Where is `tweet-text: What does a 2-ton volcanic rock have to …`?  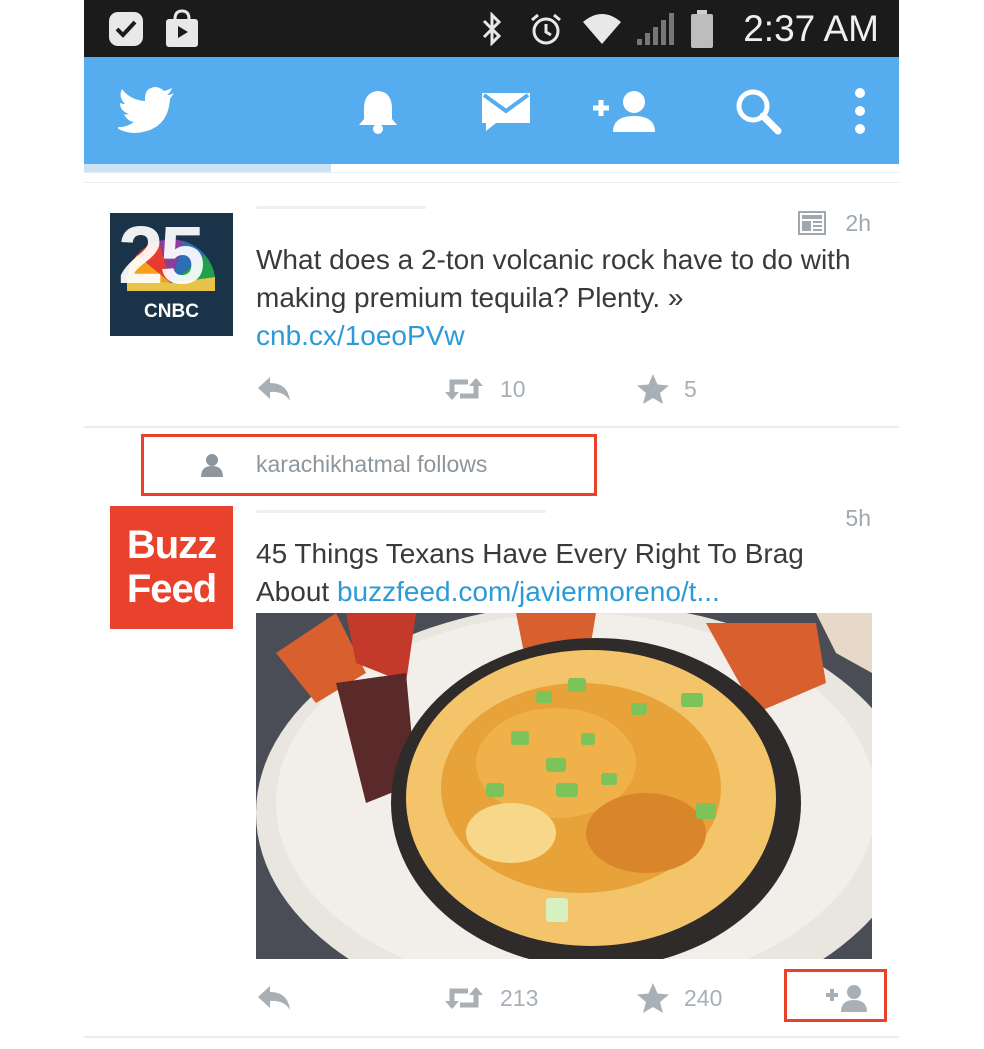
tweet-text: What does a 2-ton volcanic rock have to … is located at coordinates (553, 278).